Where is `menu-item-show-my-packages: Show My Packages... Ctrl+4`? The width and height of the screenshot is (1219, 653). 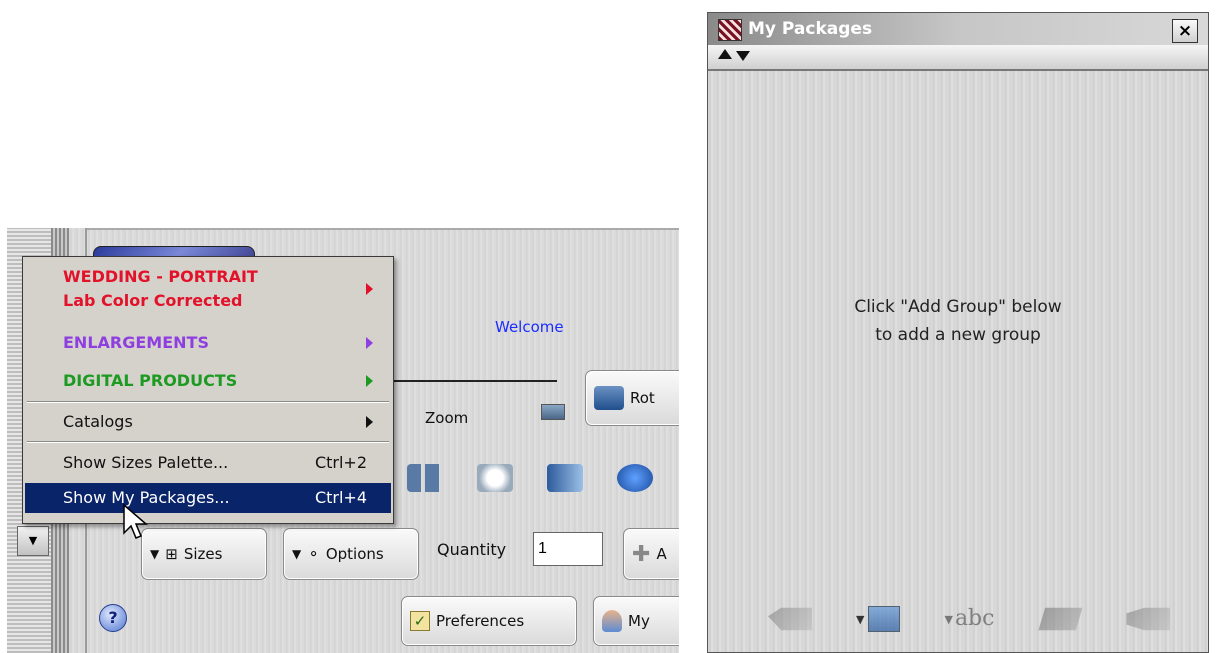
menu-item-show-my-packages: Show My Packages... Ctrl+4 is located at coordinates (208, 498).